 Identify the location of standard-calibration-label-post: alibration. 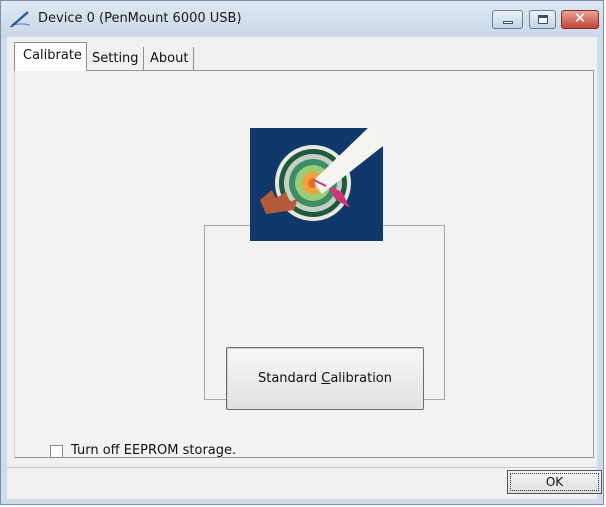
(361, 378).